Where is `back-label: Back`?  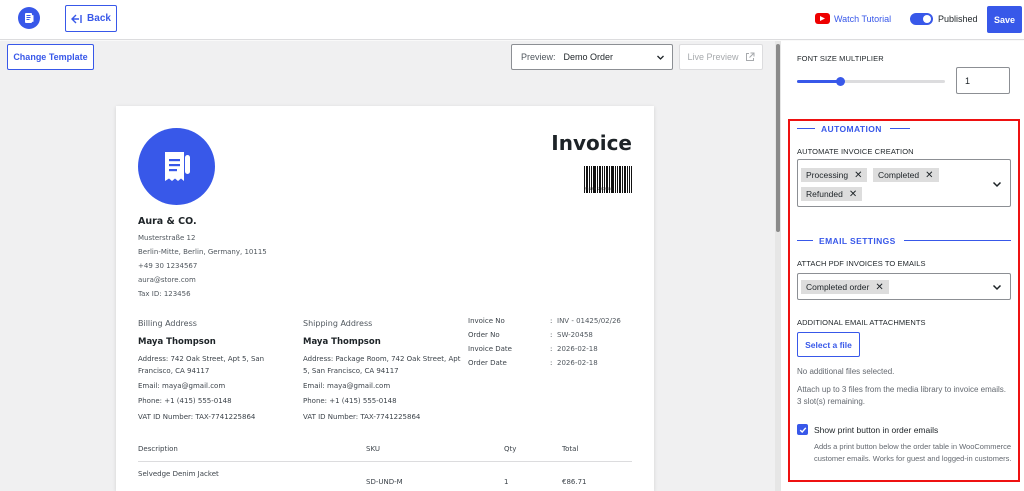 back-label: Back is located at coordinates (99, 18).